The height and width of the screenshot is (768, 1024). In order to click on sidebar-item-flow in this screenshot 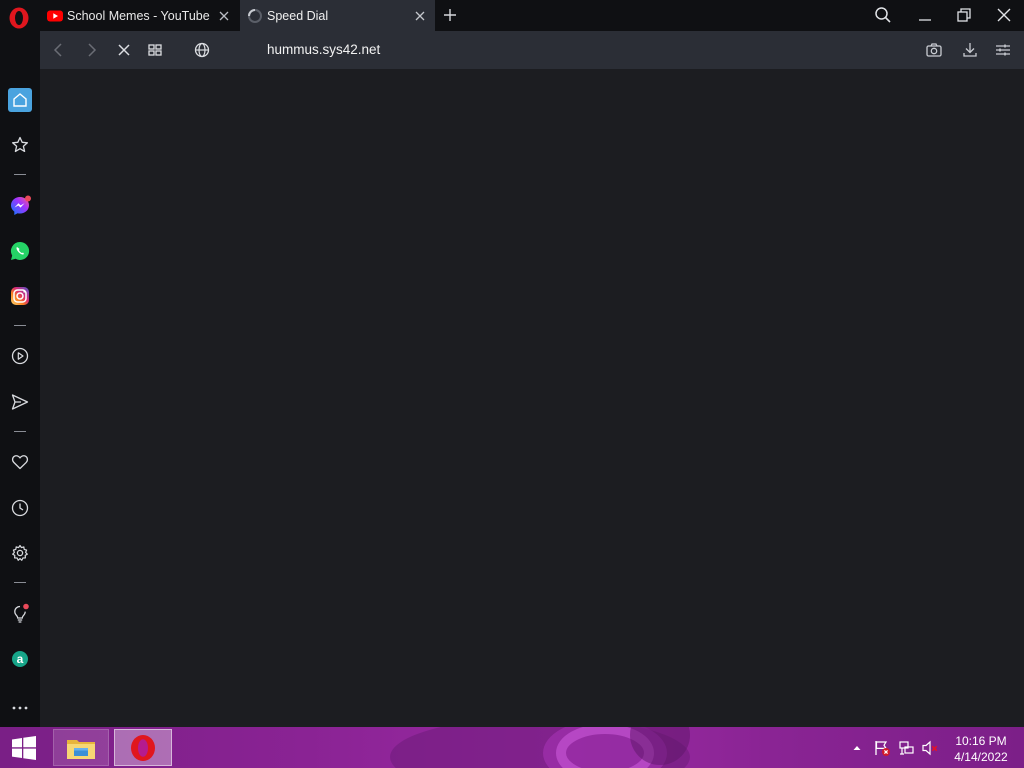, I will do `click(20, 402)`.